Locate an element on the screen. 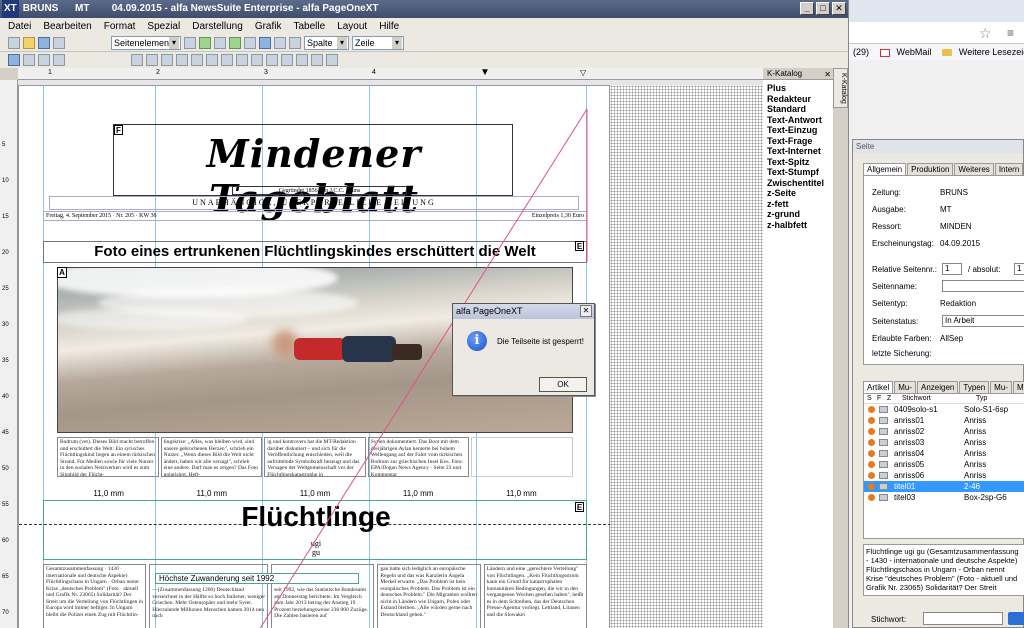 The height and width of the screenshot is (628, 1024). new-icon is located at coordinates (14, 42).